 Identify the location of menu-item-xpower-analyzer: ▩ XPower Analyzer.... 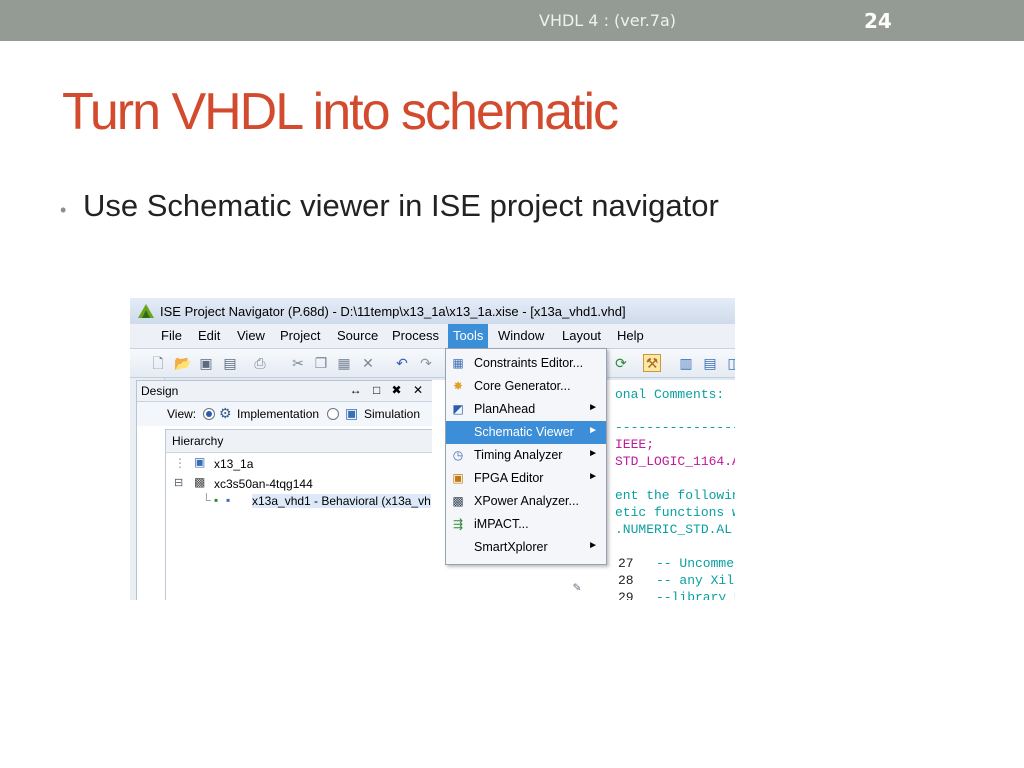
(526, 501).